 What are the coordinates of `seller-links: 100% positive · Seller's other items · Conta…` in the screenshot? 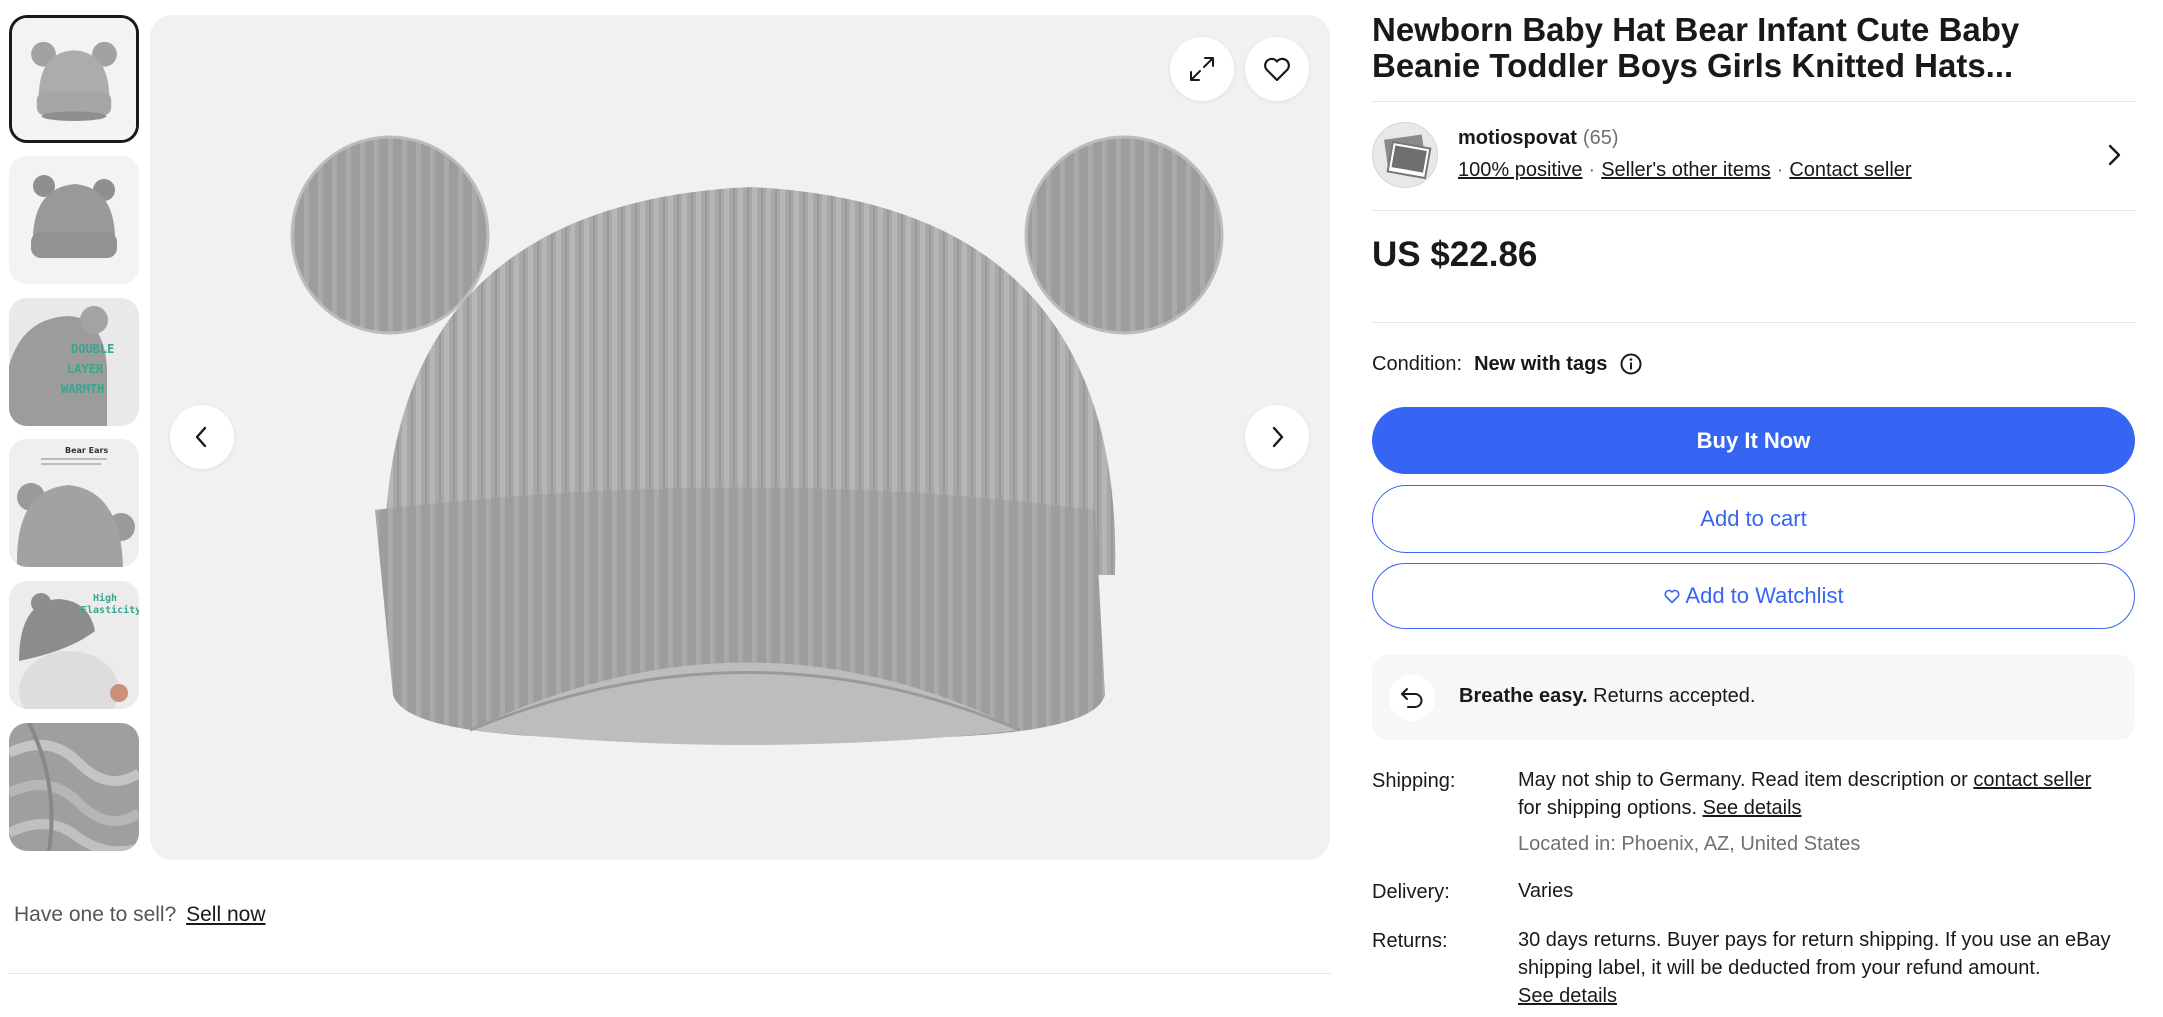 It's located at (1685, 170).